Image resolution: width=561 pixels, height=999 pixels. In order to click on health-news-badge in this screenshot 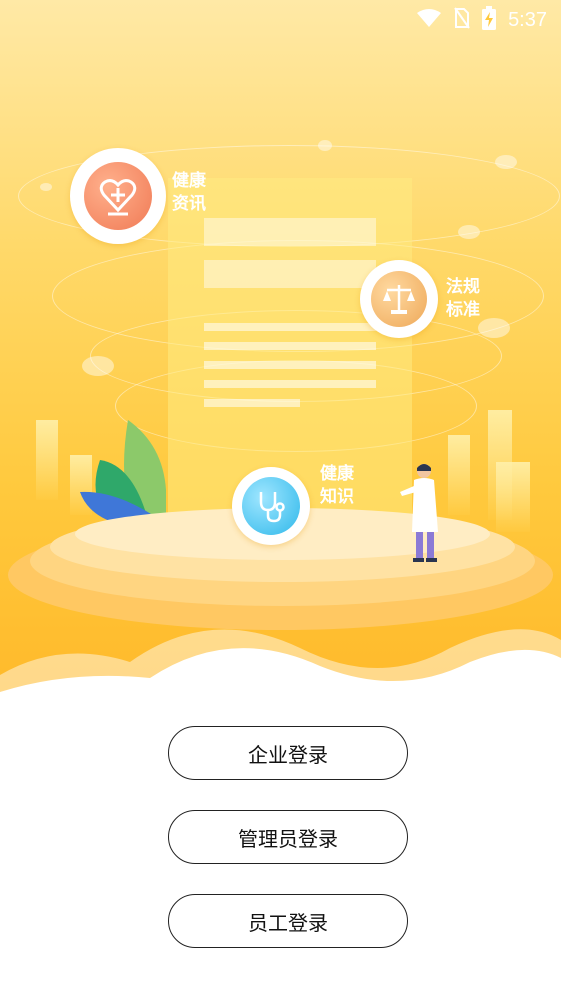, I will do `click(118, 196)`.